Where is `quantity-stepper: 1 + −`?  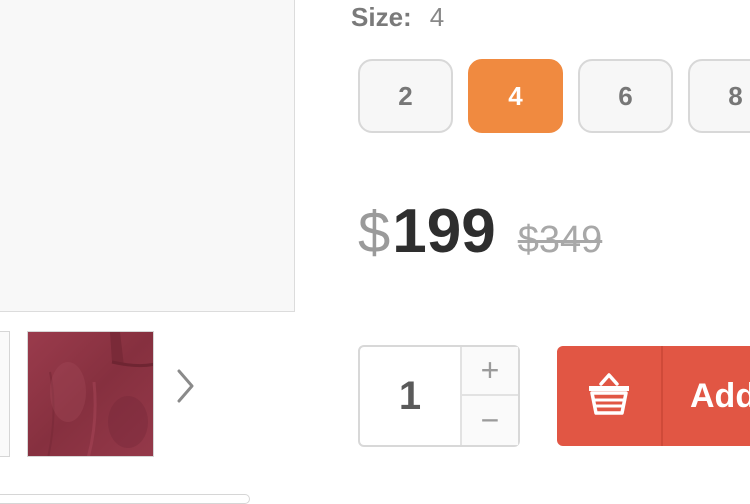
quantity-stepper: 1 + − is located at coordinates (439, 396).